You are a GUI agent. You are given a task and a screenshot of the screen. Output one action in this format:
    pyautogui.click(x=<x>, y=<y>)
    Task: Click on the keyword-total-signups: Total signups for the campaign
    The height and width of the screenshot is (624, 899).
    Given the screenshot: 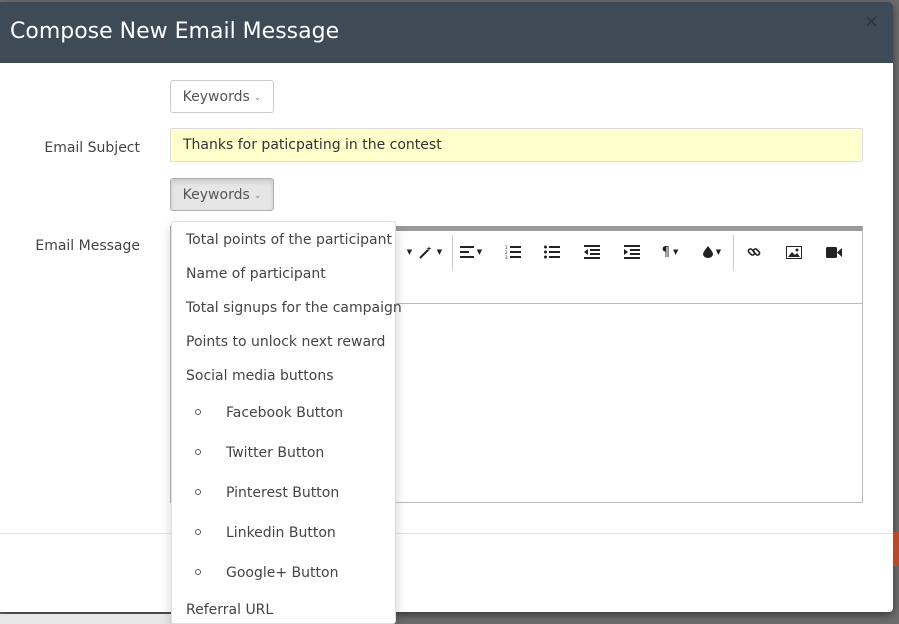 What is the action you would take?
    pyautogui.click(x=294, y=308)
    